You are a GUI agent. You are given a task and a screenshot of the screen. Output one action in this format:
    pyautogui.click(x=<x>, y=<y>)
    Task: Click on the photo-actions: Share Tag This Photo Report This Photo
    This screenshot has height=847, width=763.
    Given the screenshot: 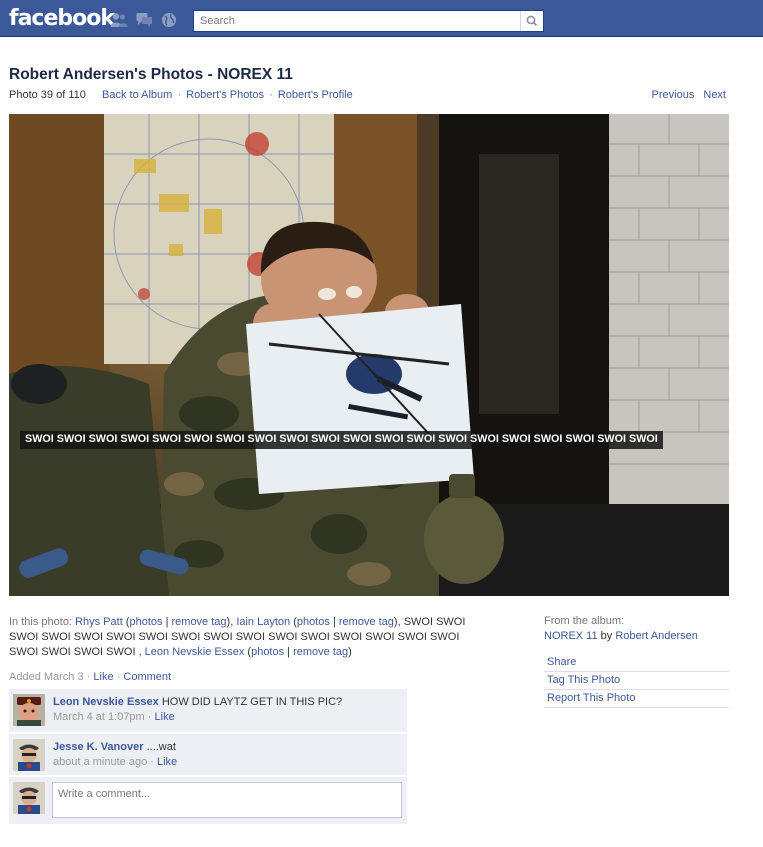 What is the action you would take?
    pyautogui.click(x=636, y=681)
    